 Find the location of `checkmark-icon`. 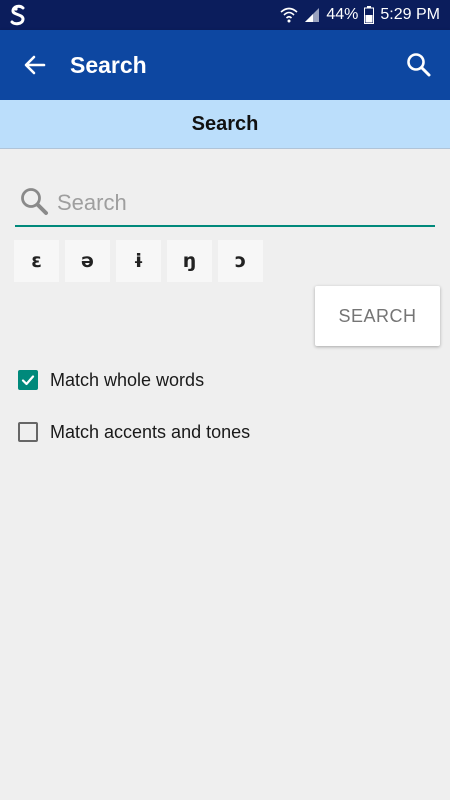

checkmark-icon is located at coordinates (28, 380).